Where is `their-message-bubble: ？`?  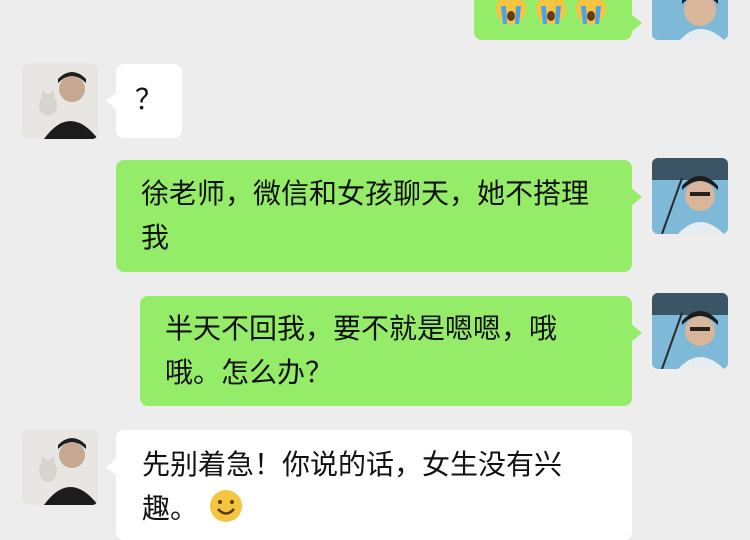 their-message-bubble: ？ is located at coordinates (144, 101).